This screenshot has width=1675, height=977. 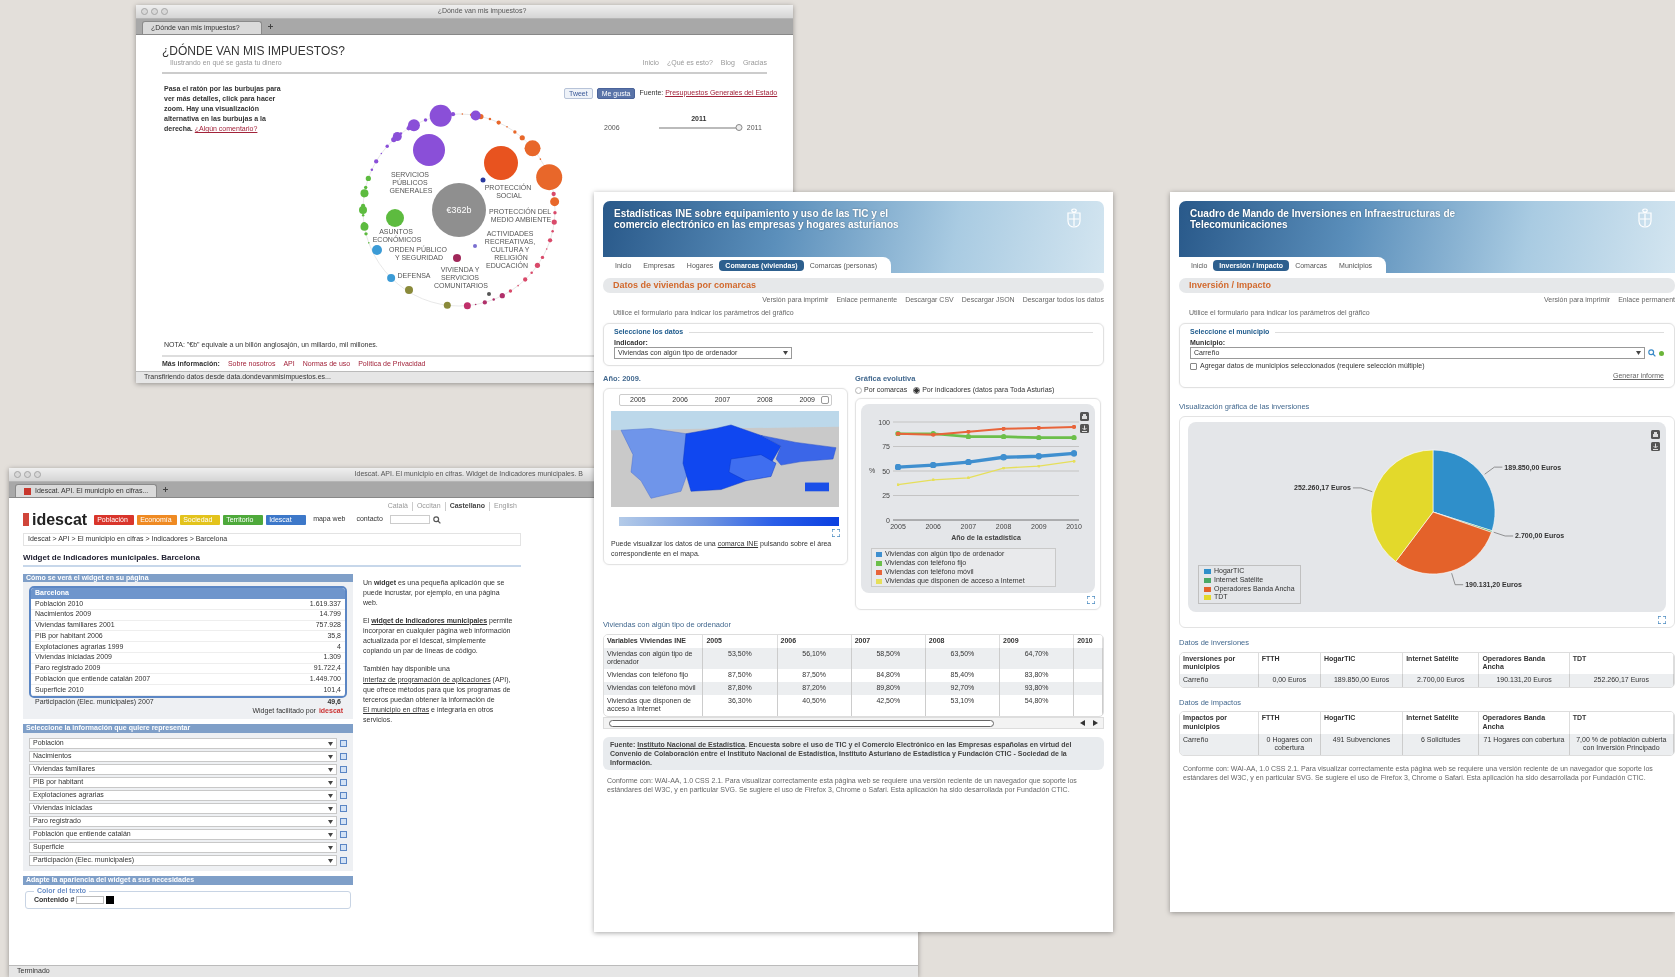 I want to click on page-heading: Widget de Indicadores municipales. Barcelona, so click(x=272, y=559).